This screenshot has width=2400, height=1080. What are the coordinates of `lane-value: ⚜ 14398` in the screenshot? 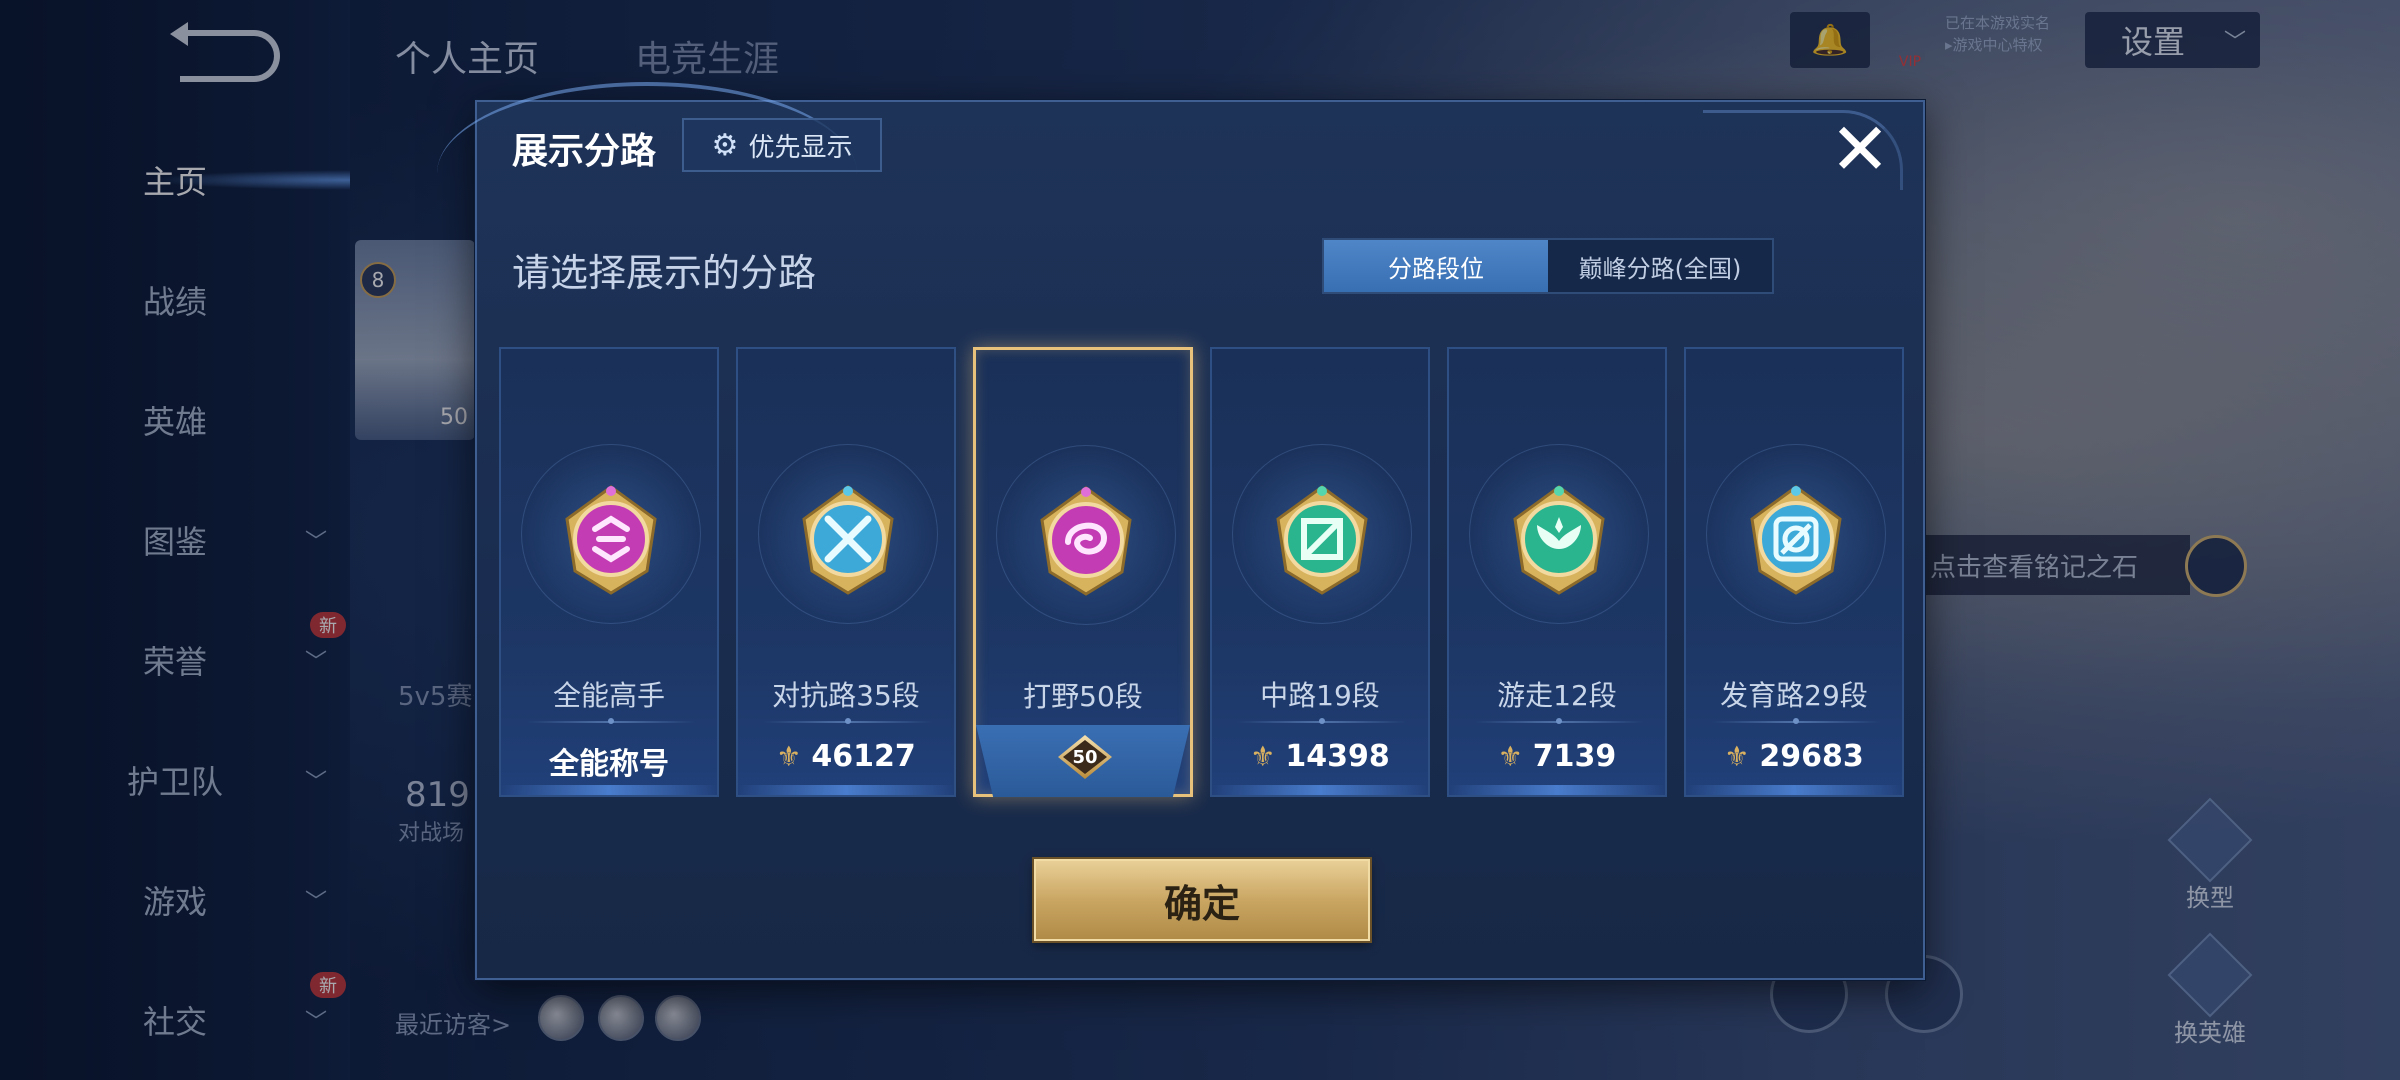 It's located at (1320, 756).